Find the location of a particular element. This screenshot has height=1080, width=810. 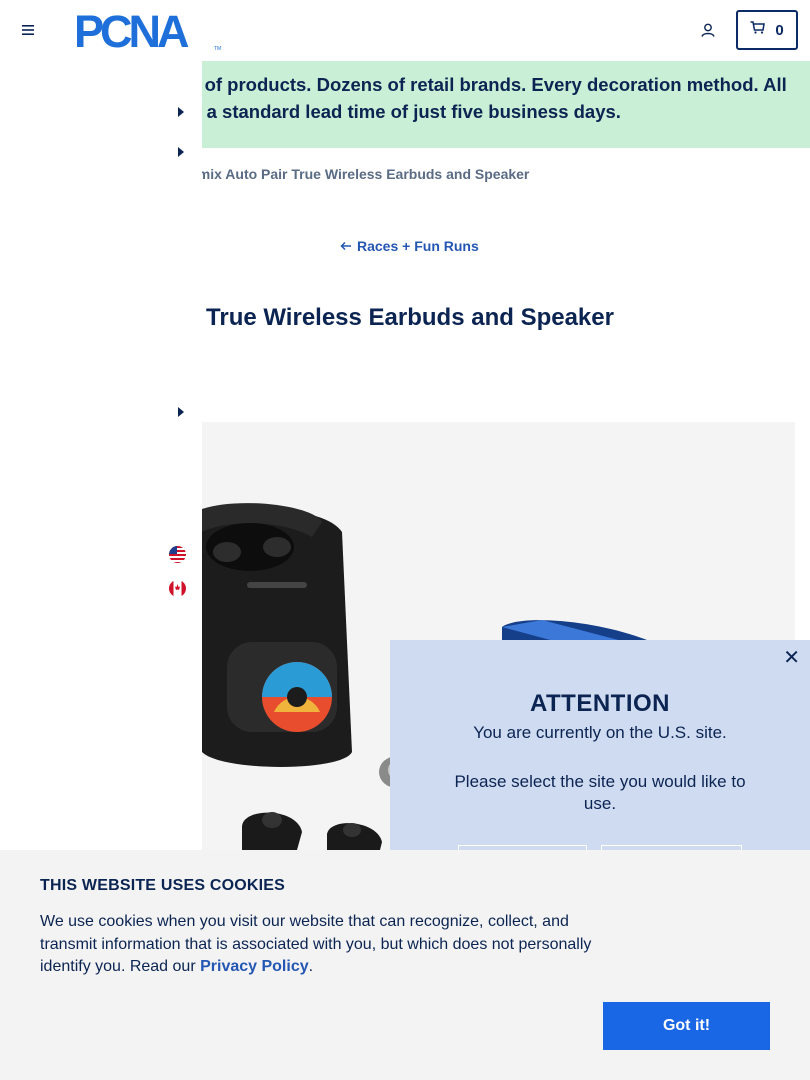

site-header: PCNA TM 0 is located at coordinates (405, 30).